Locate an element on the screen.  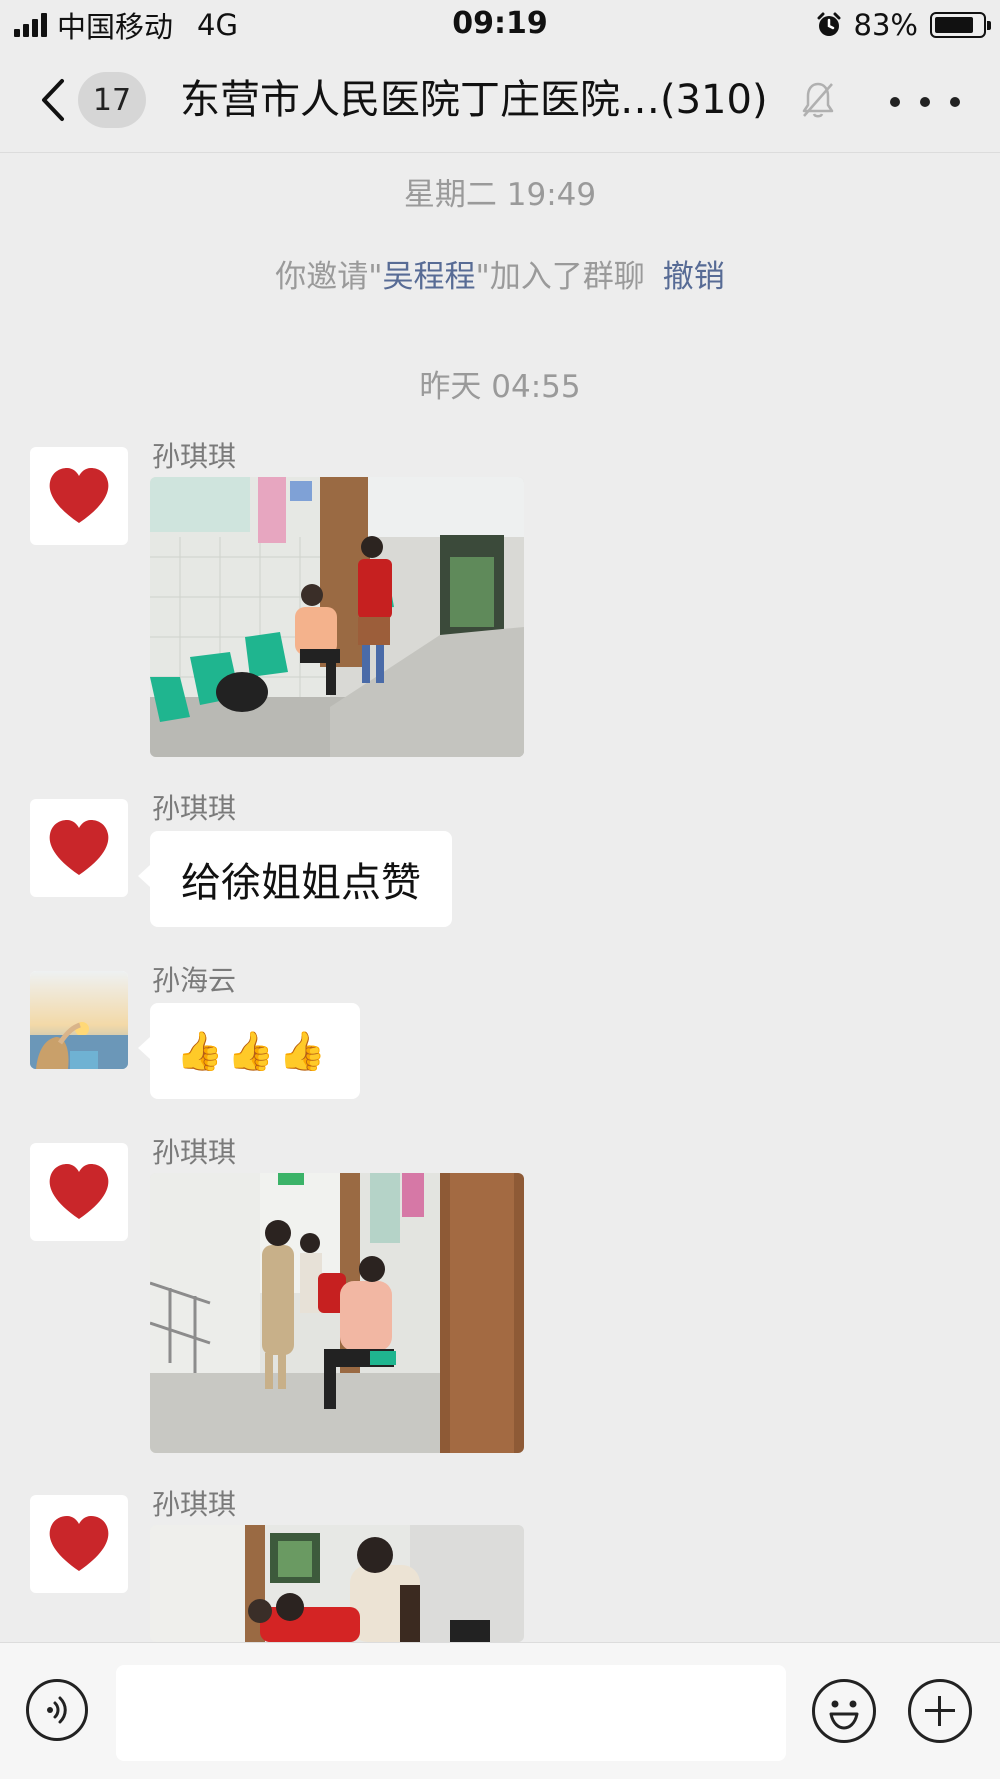
message-text: 给徐姐姐点赞 is located at coordinates (301, 883).